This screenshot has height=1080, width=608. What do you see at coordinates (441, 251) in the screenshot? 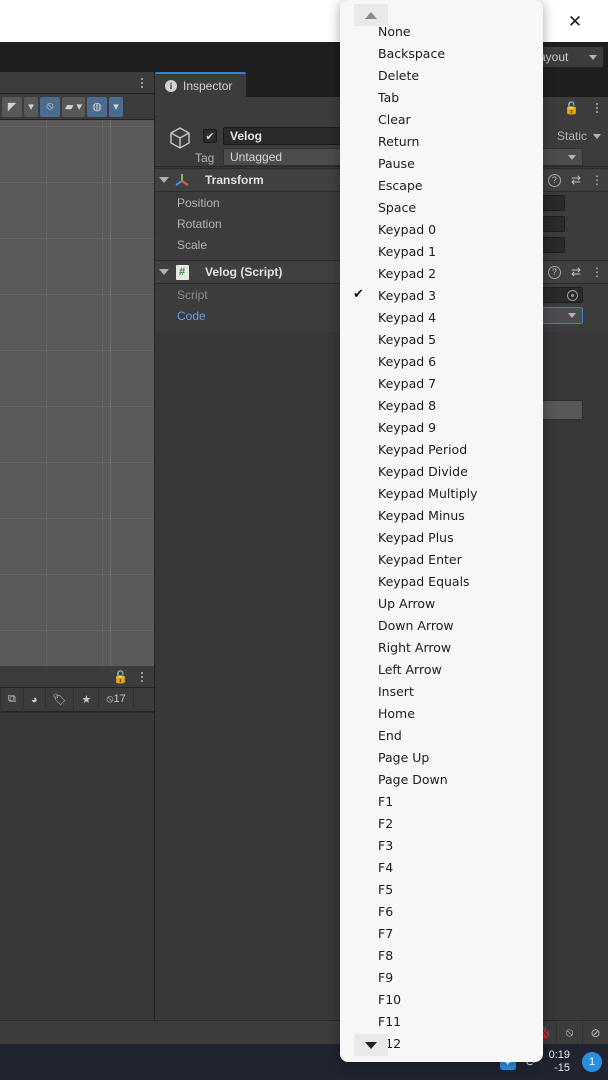
I see `dropdown-item: Keypad 1` at bounding box center [441, 251].